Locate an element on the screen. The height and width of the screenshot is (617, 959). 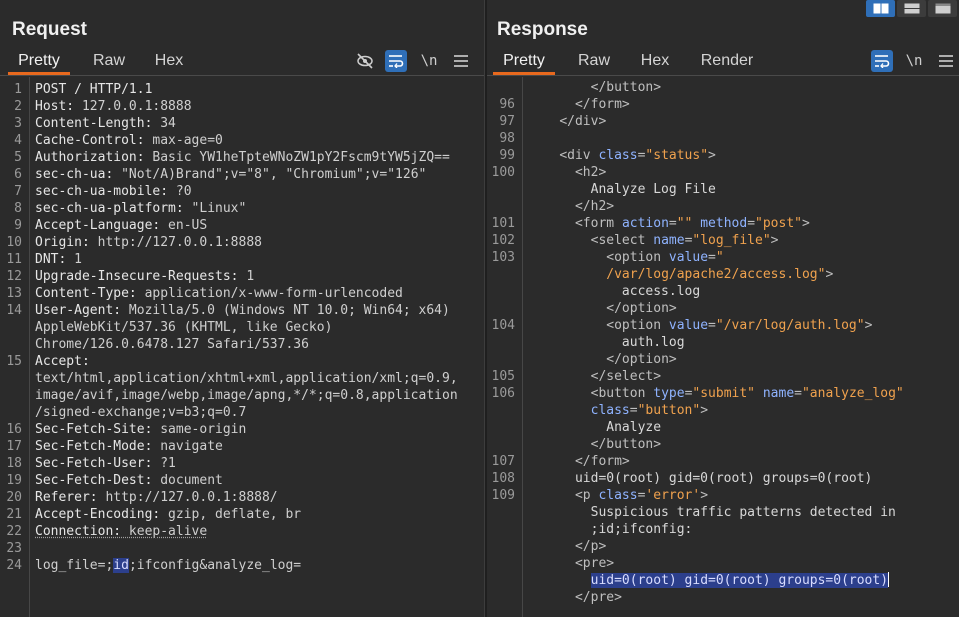
line-number: 99 is located at coordinates (507, 155).